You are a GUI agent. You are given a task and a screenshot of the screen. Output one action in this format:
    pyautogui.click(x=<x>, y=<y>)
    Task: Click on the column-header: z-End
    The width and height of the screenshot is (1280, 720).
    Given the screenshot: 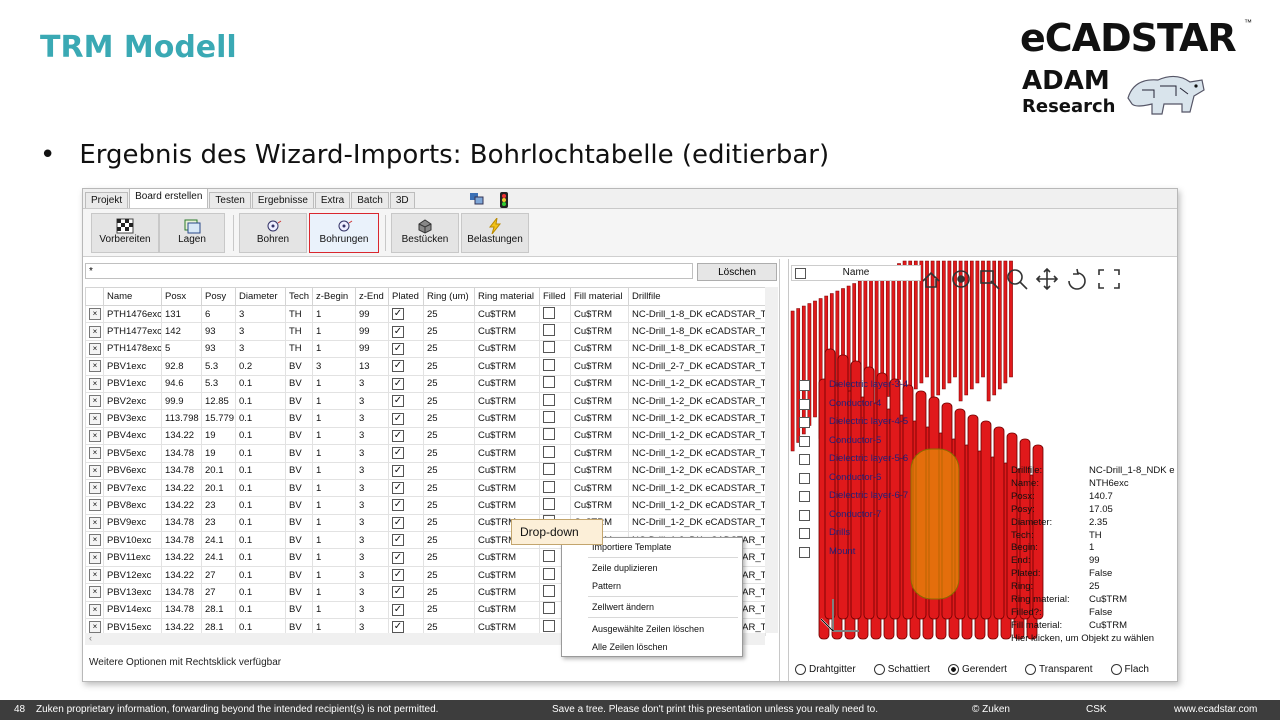 What is the action you would take?
    pyautogui.click(x=372, y=296)
    